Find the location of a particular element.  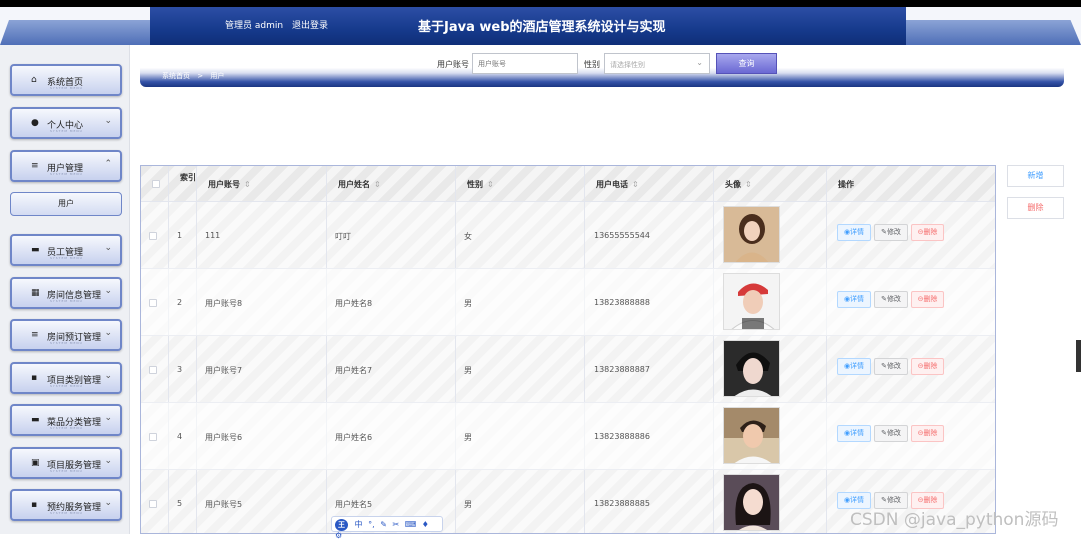

gender-select: 请选择性别 ⌄ is located at coordinates (657, 63).